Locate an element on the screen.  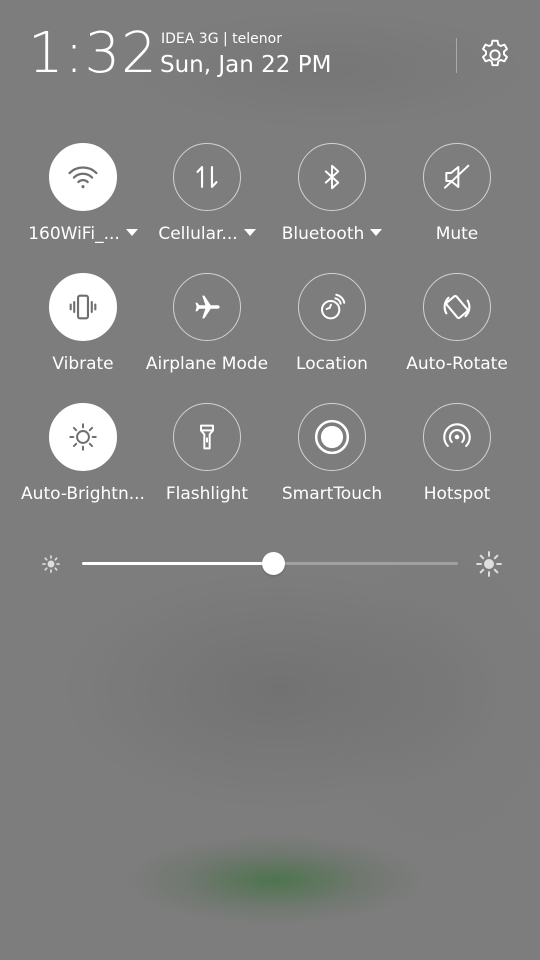
airplane-icon is located at coordinates (207, 307).